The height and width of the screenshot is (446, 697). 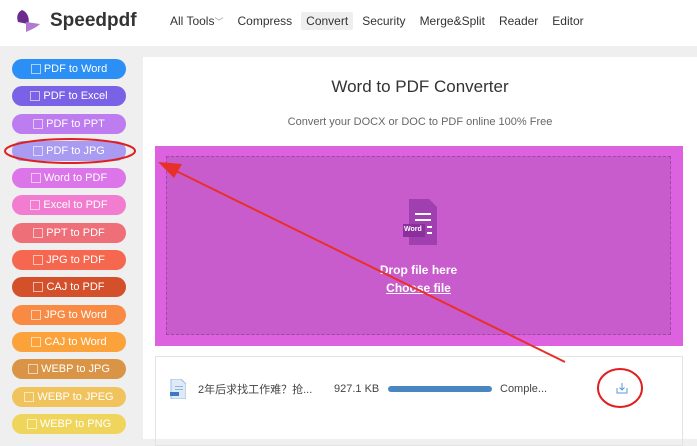 I want to click on sidebar-item-webp-to-png: WEBP to PNG, so click(x=69, y=423).